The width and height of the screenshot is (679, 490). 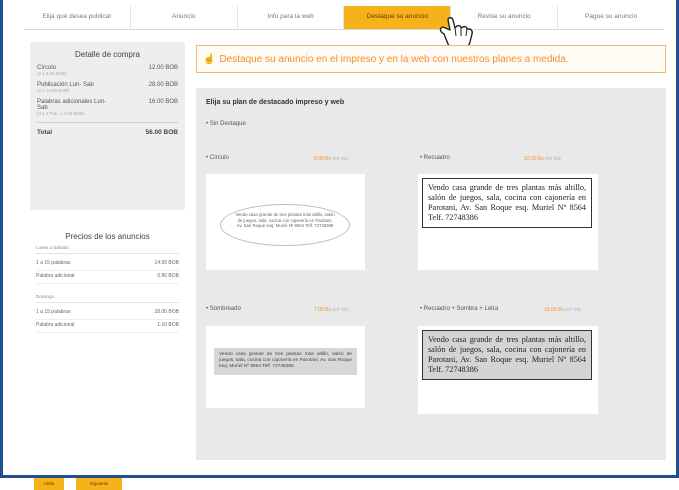 I want to click on purchase-row-sub: (4 x 2 Pub. x 2.00 BOB), so click(x=61, y=113).